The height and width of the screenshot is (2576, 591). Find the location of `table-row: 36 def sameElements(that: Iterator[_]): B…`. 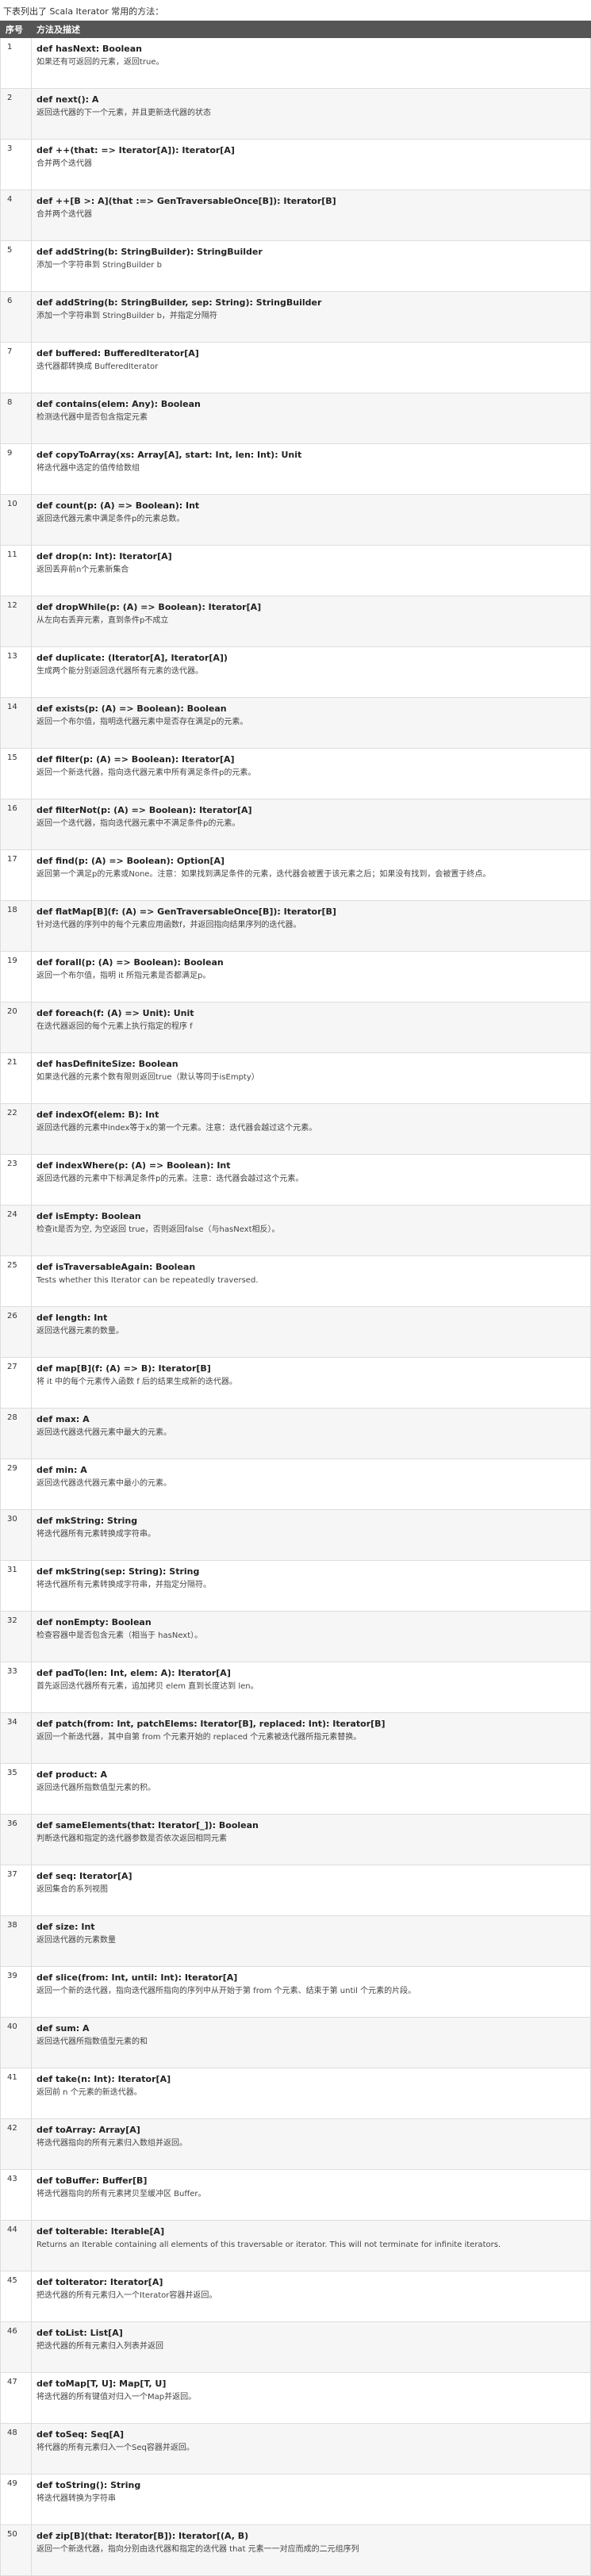

table-row: 36 def sameElements(that: Iterator[_]): B… is located at coordinates (295, 1840).